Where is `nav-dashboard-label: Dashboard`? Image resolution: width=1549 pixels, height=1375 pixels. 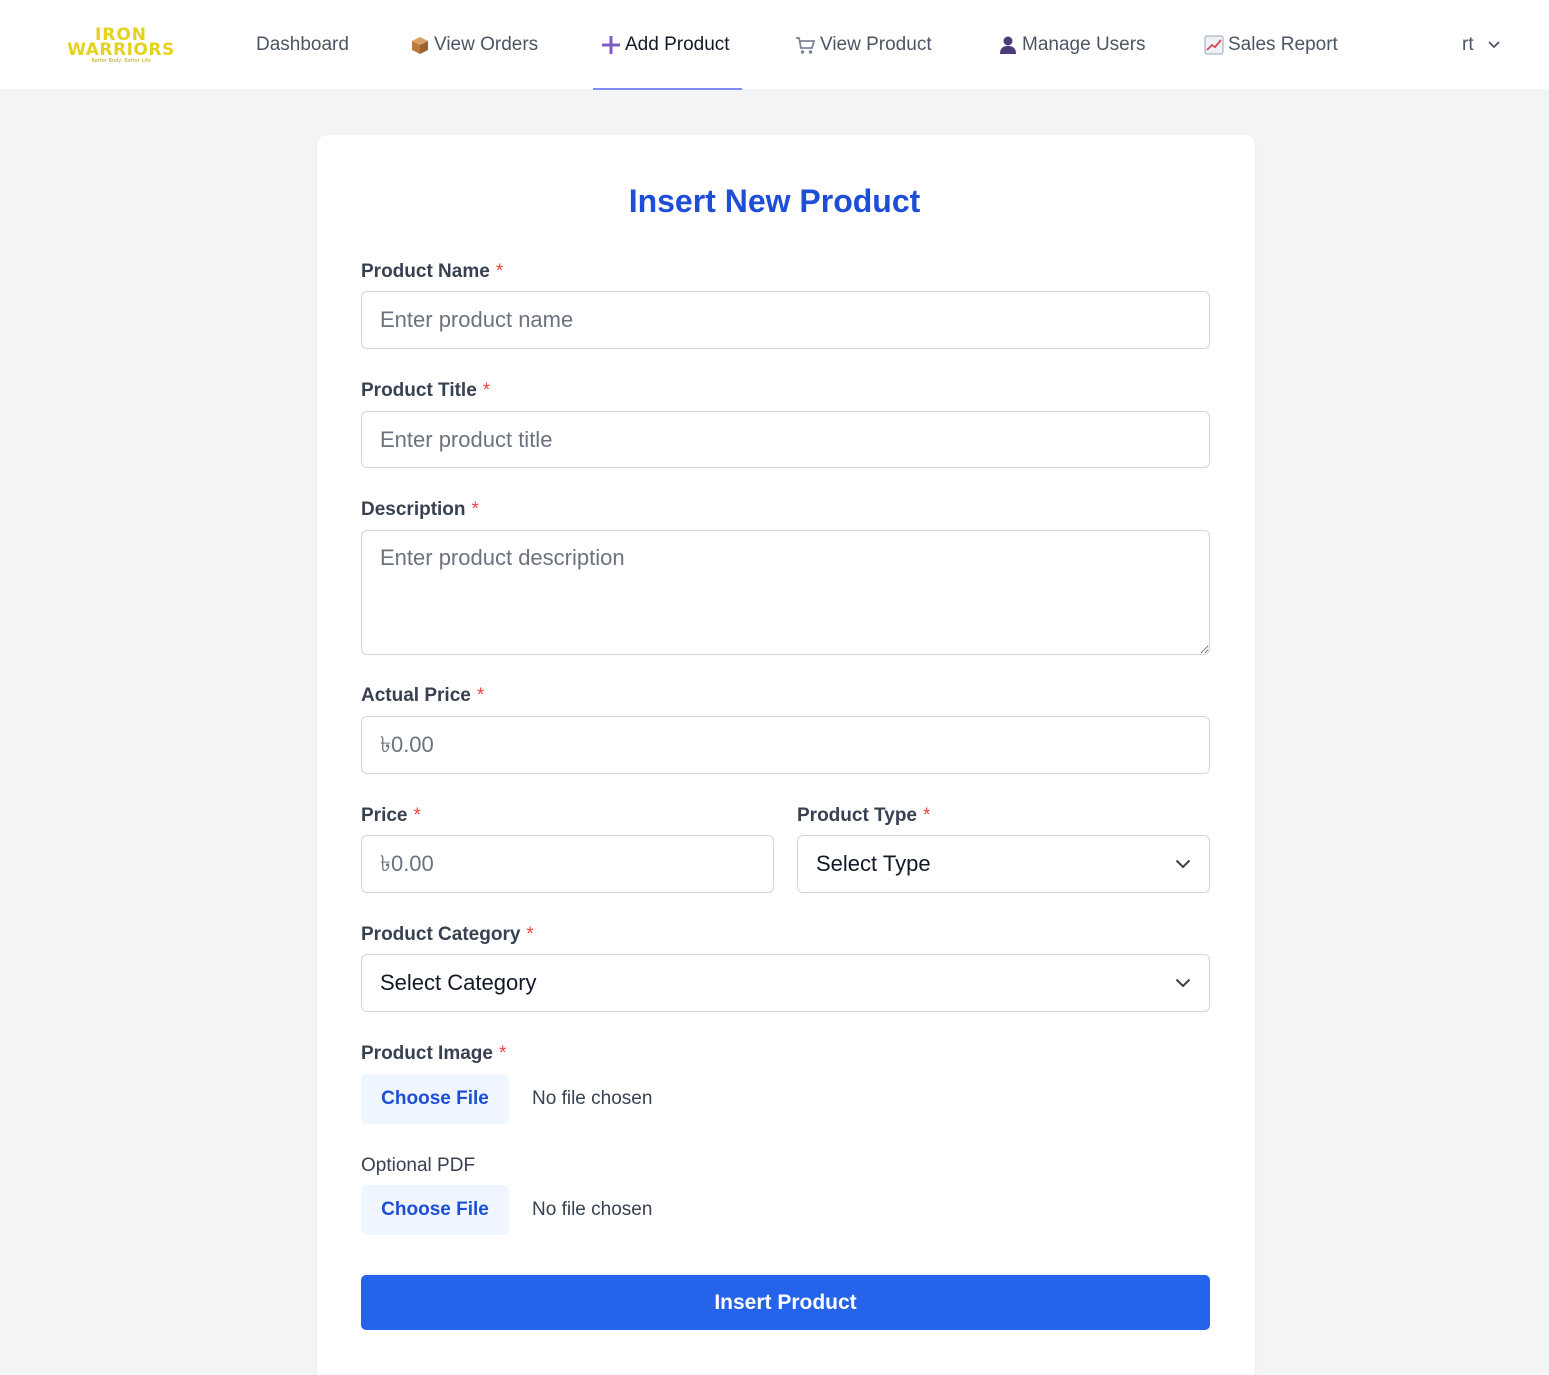
nav-dashboard-label: Dashboard is located at coordinates (302, 44).